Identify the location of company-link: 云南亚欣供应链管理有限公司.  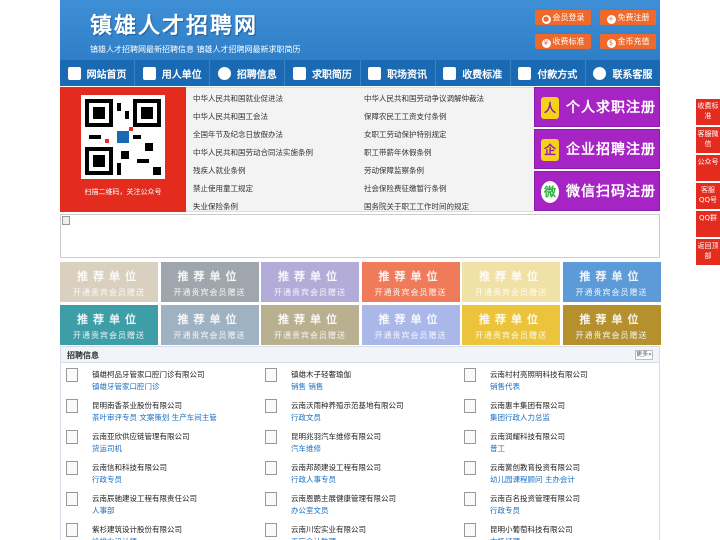
(141, 436).